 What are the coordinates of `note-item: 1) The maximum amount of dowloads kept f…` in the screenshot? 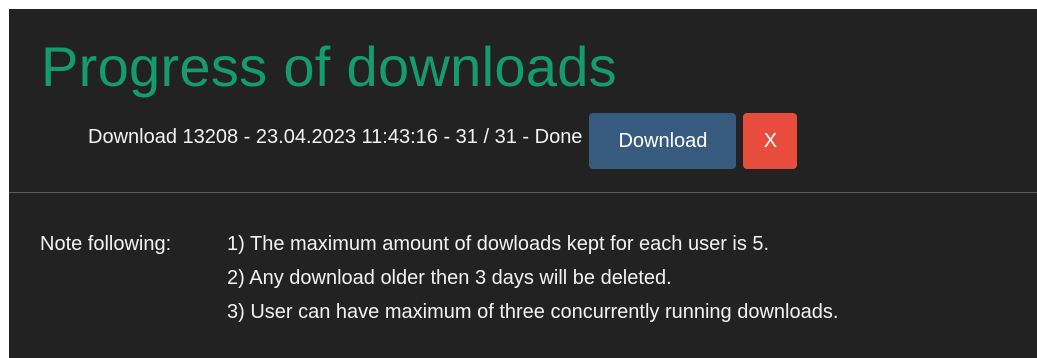 It's located at (498, 244).